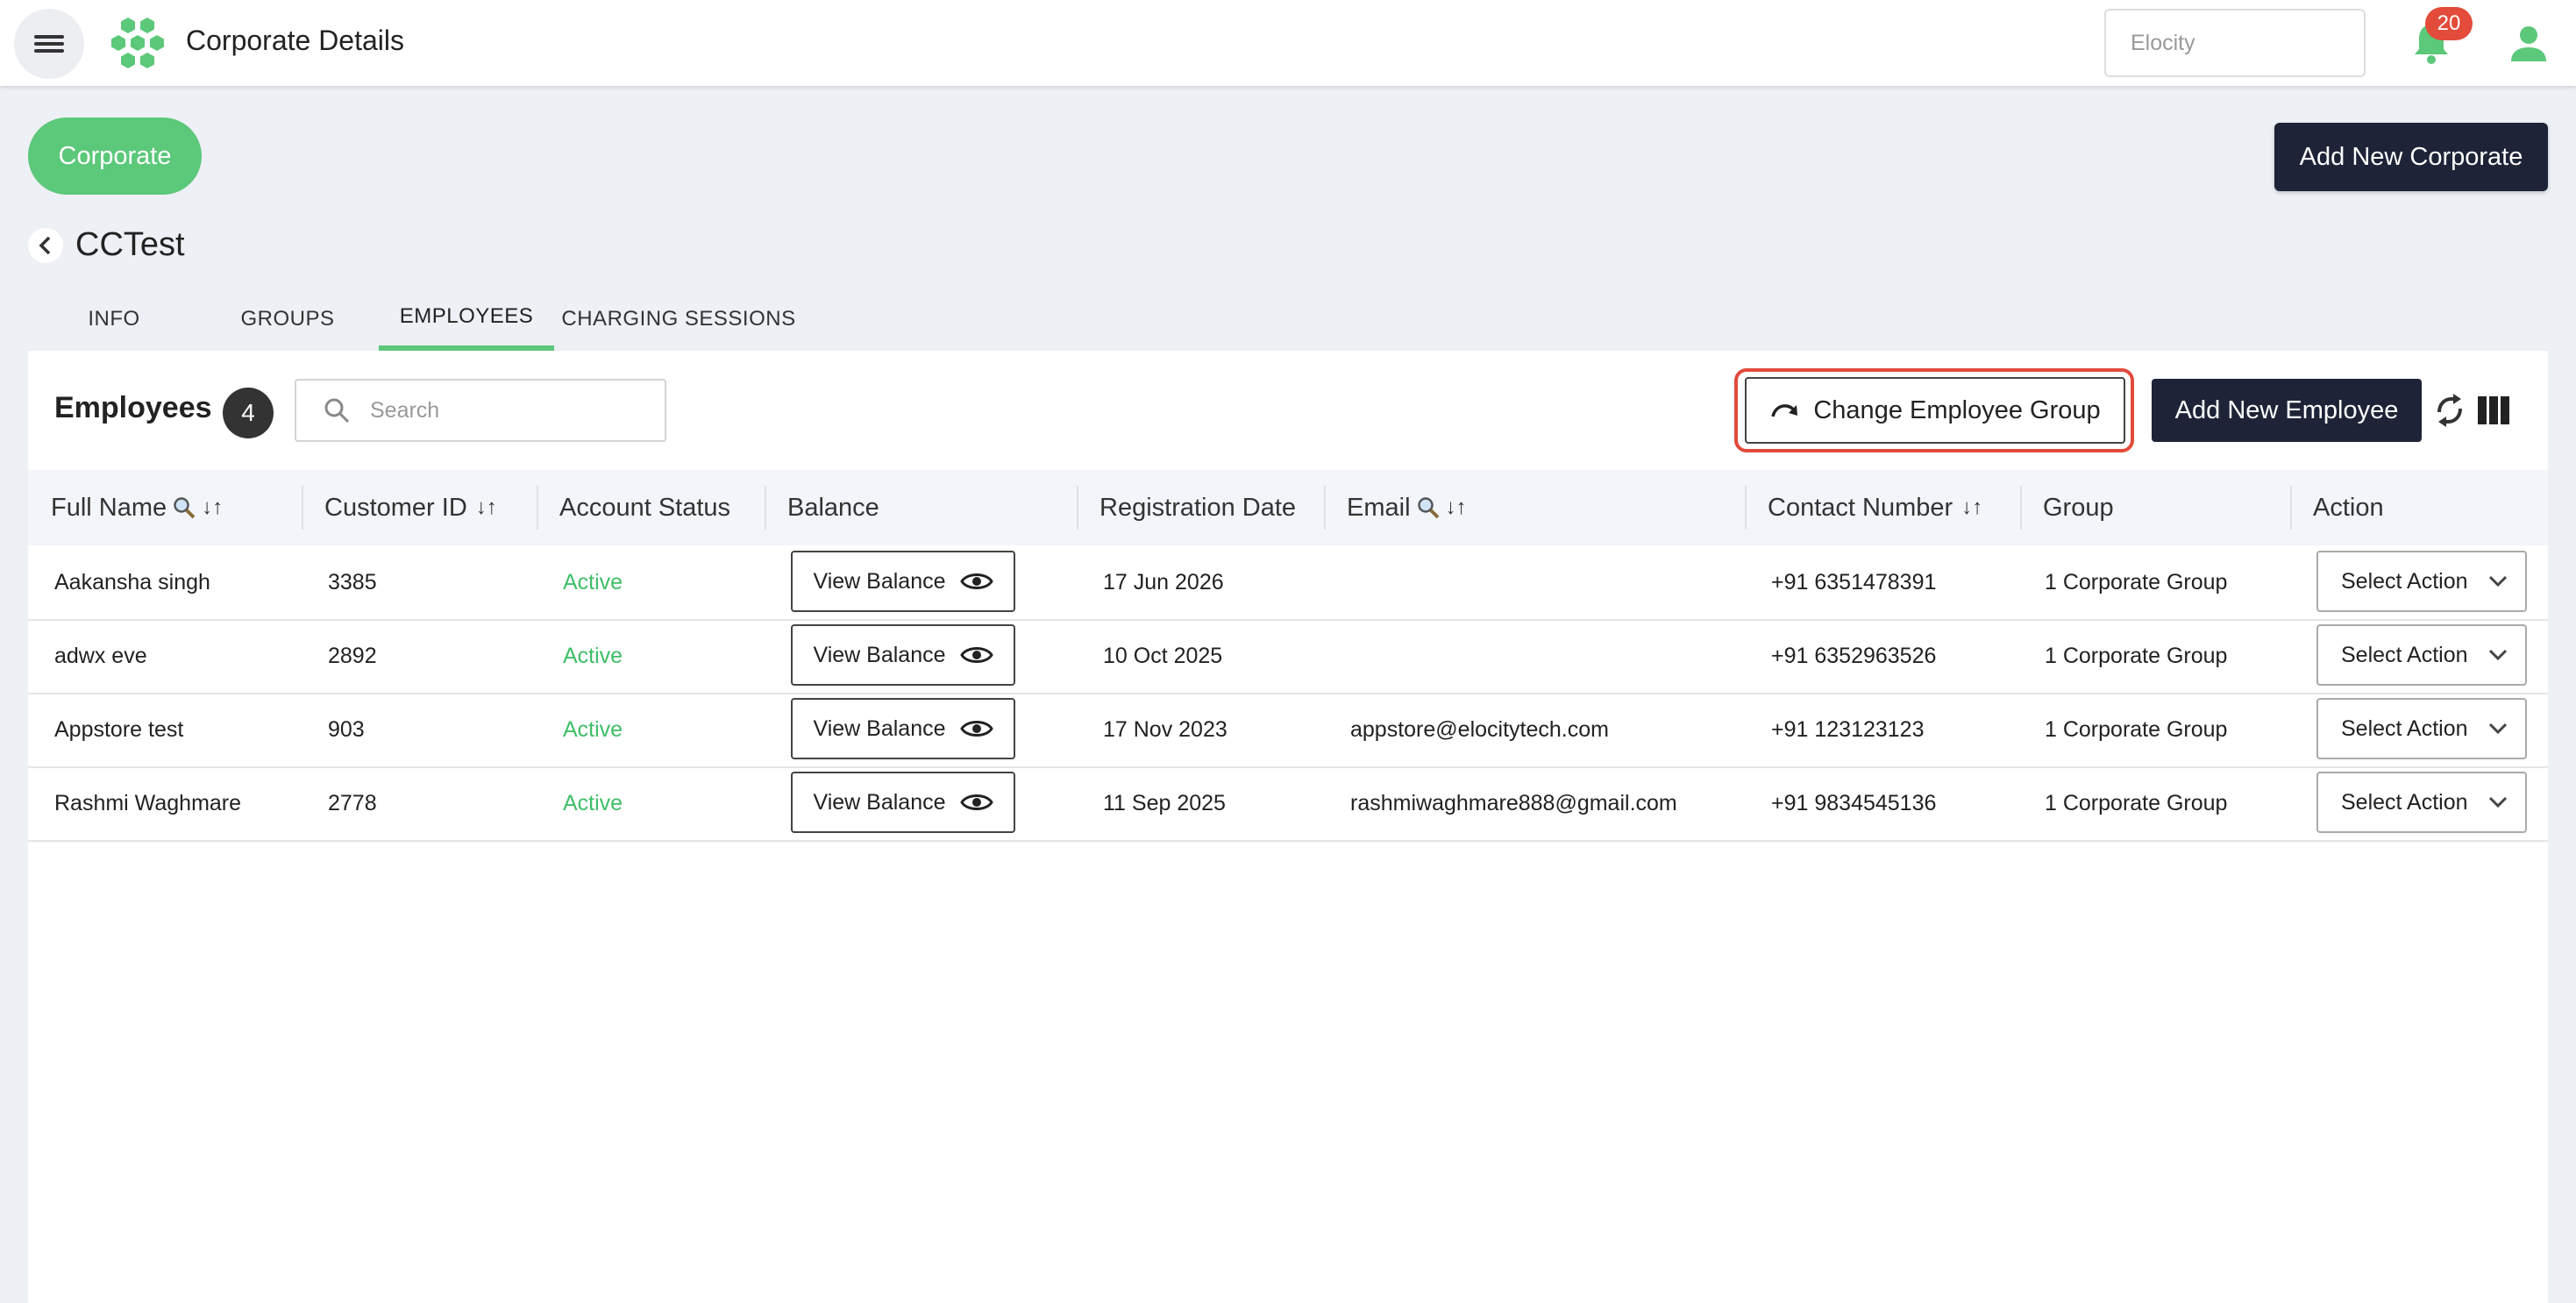  Describe the element at coordinates (133, 407) in the screenshot. I see `employees-title: Employees` at that location.